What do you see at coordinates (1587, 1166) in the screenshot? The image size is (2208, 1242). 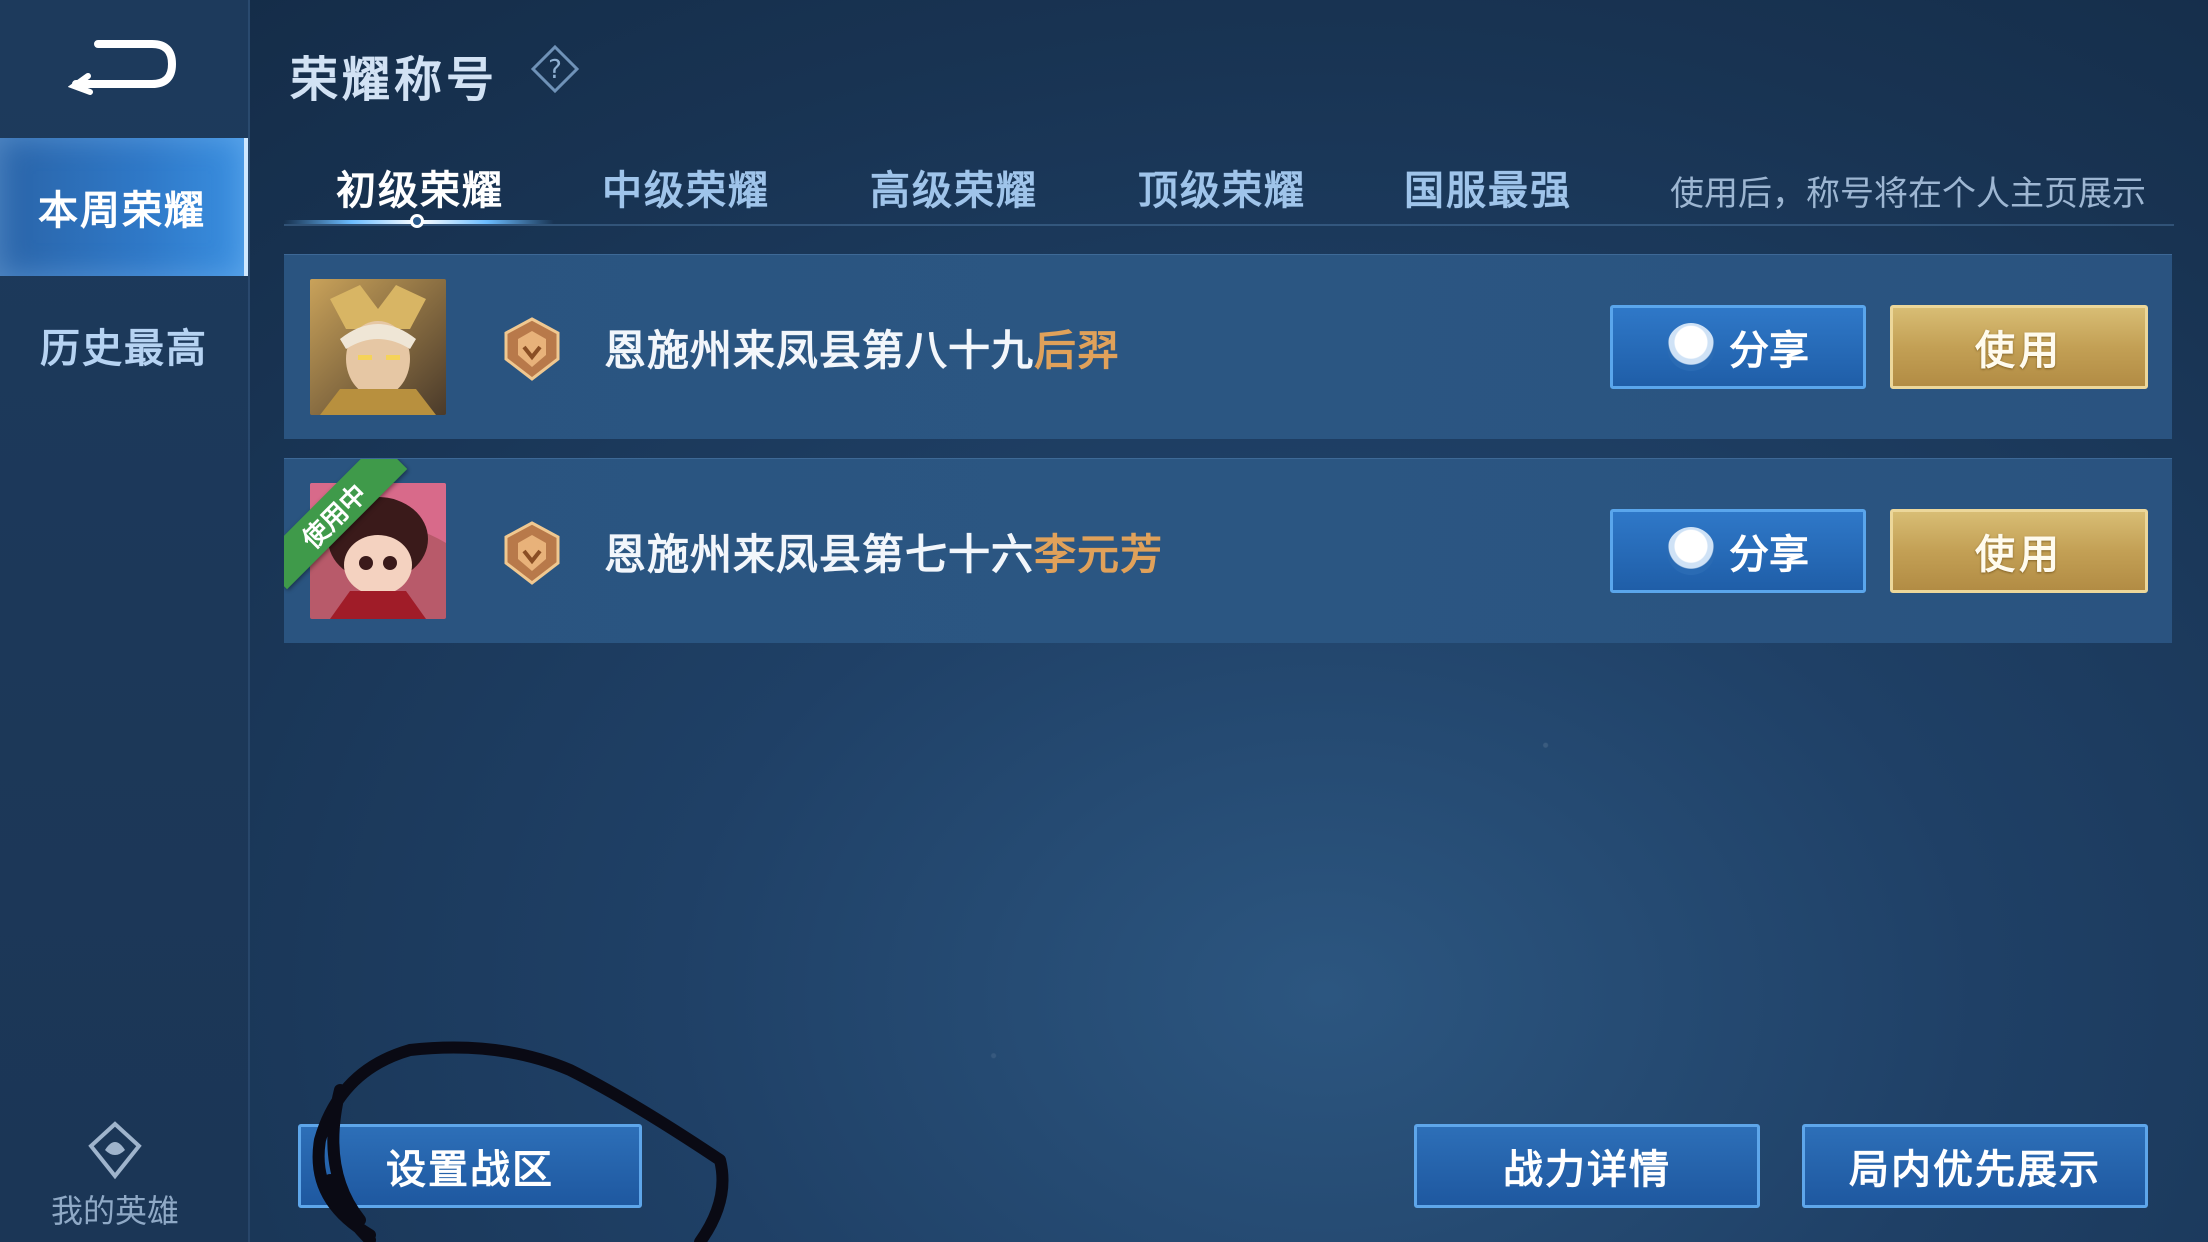 I see `power-details-button: 战力详情` at bounding box center [1587, 1166].